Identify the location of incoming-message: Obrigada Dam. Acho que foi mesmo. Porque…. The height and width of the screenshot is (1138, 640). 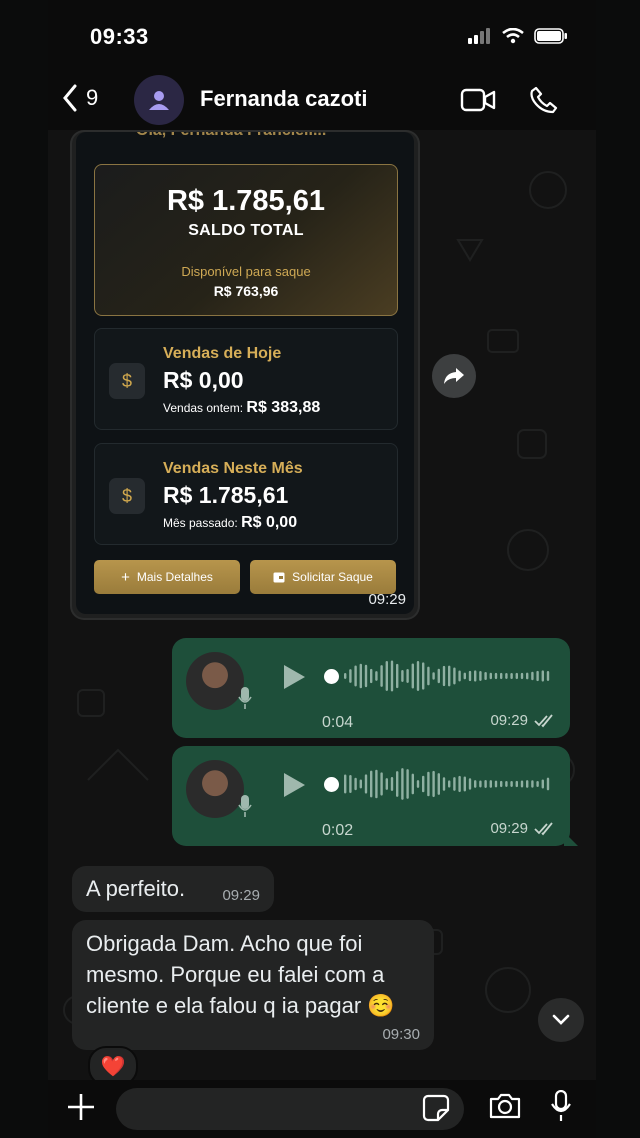
(253, 985).